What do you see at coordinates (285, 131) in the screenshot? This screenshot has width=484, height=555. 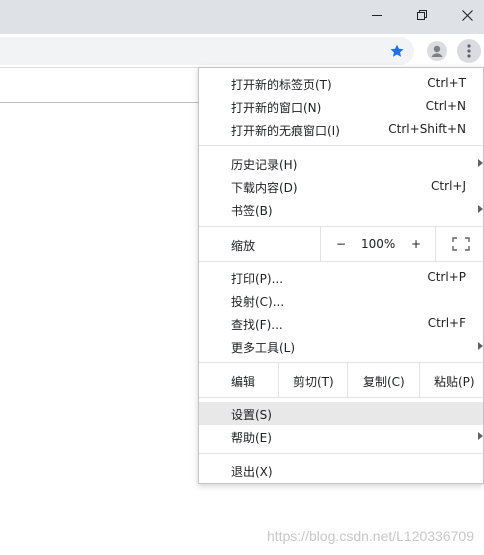 I see `menu-item-label: 打开新的无痕窗口(I)` at bounding box center [285, 131].